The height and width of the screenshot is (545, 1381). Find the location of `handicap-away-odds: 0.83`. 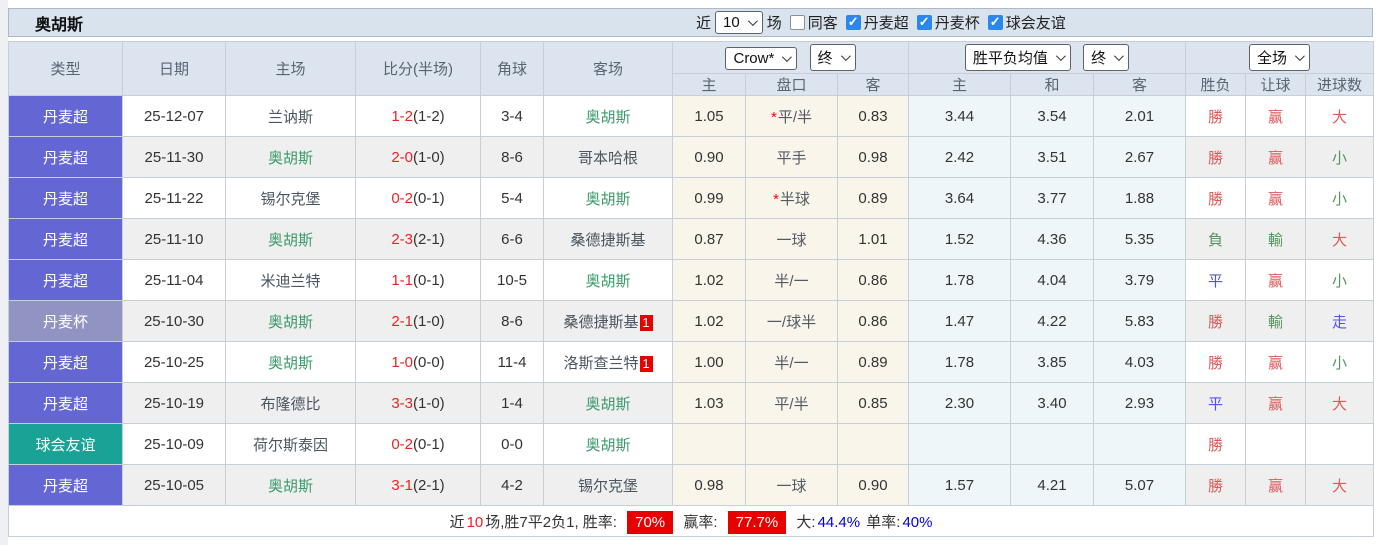

handicap-away-odds: 0.83 is located at coordinates (873, 116).